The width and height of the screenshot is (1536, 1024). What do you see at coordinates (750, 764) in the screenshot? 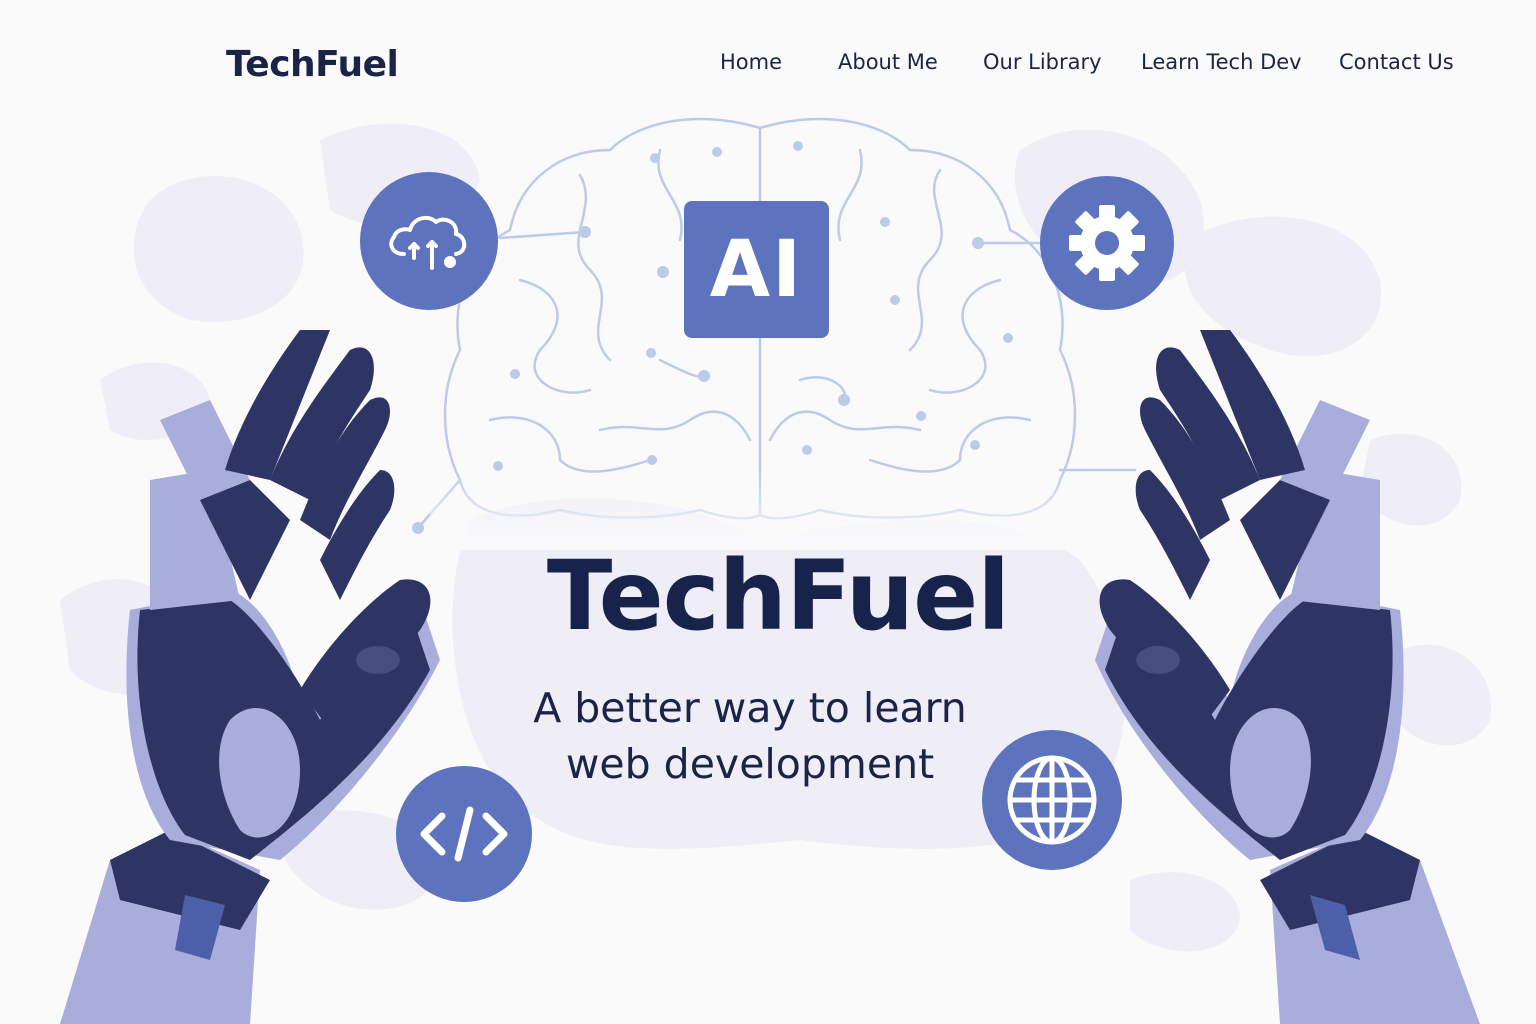
I see `hero-subtitle-line-2: web development` at bounding box center [750, 764].